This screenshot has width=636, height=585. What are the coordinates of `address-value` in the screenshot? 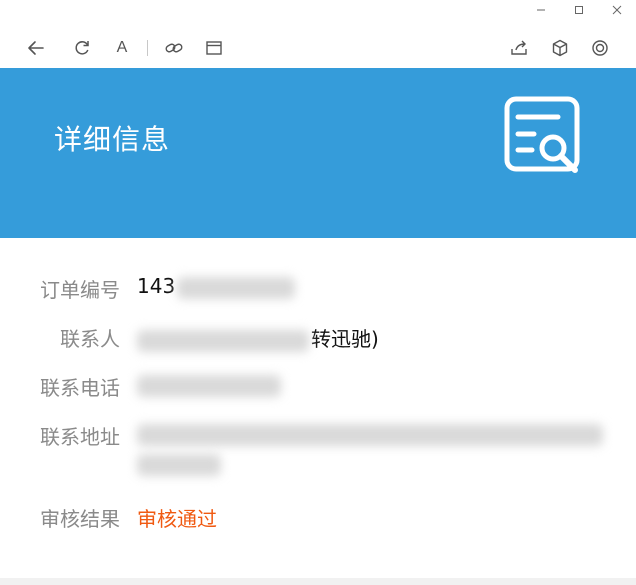 It's located at (370, 433).